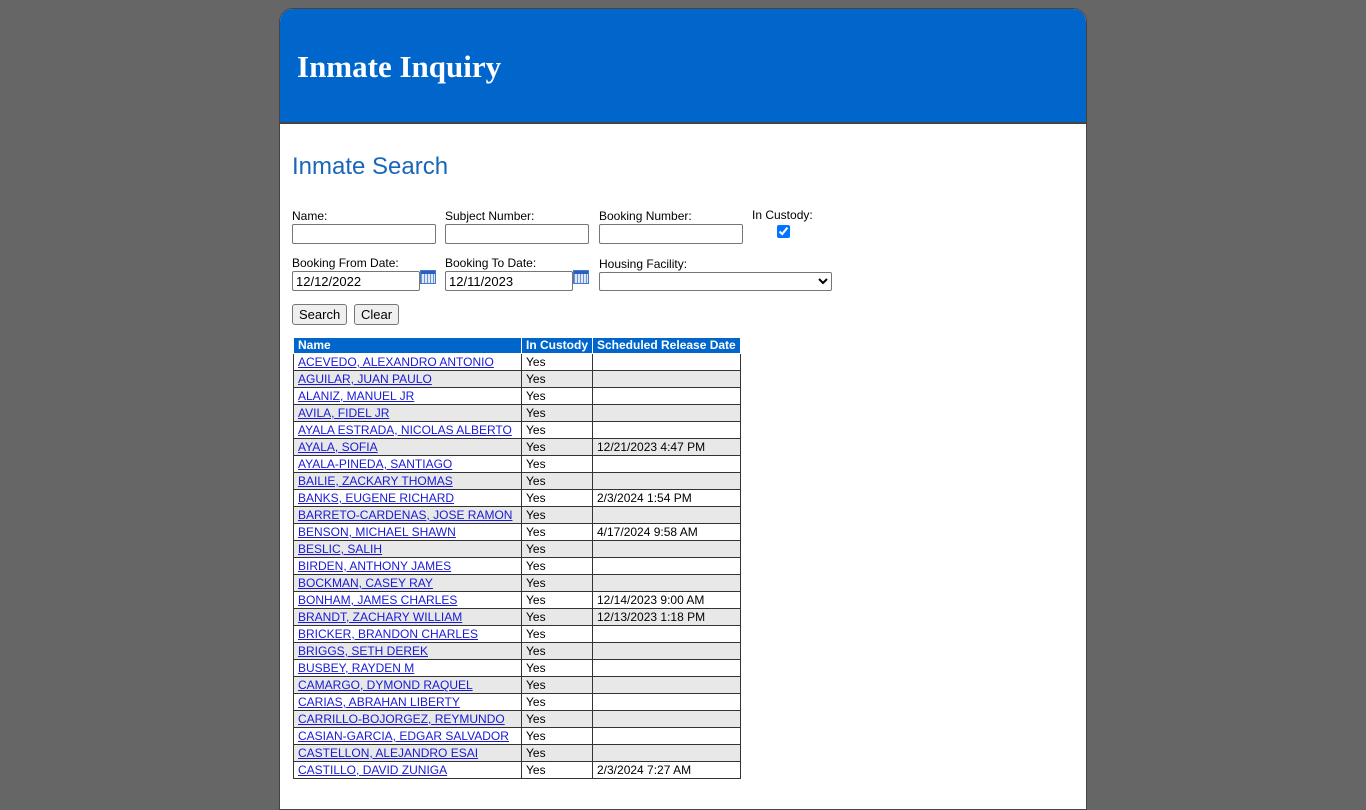 The height and width of the screenshot is (810, 1366). Describe the element at coordinates (666, 447) in the screenshot. I see `release-date-cell: 12/21/2023 4:47 PM` at that location.